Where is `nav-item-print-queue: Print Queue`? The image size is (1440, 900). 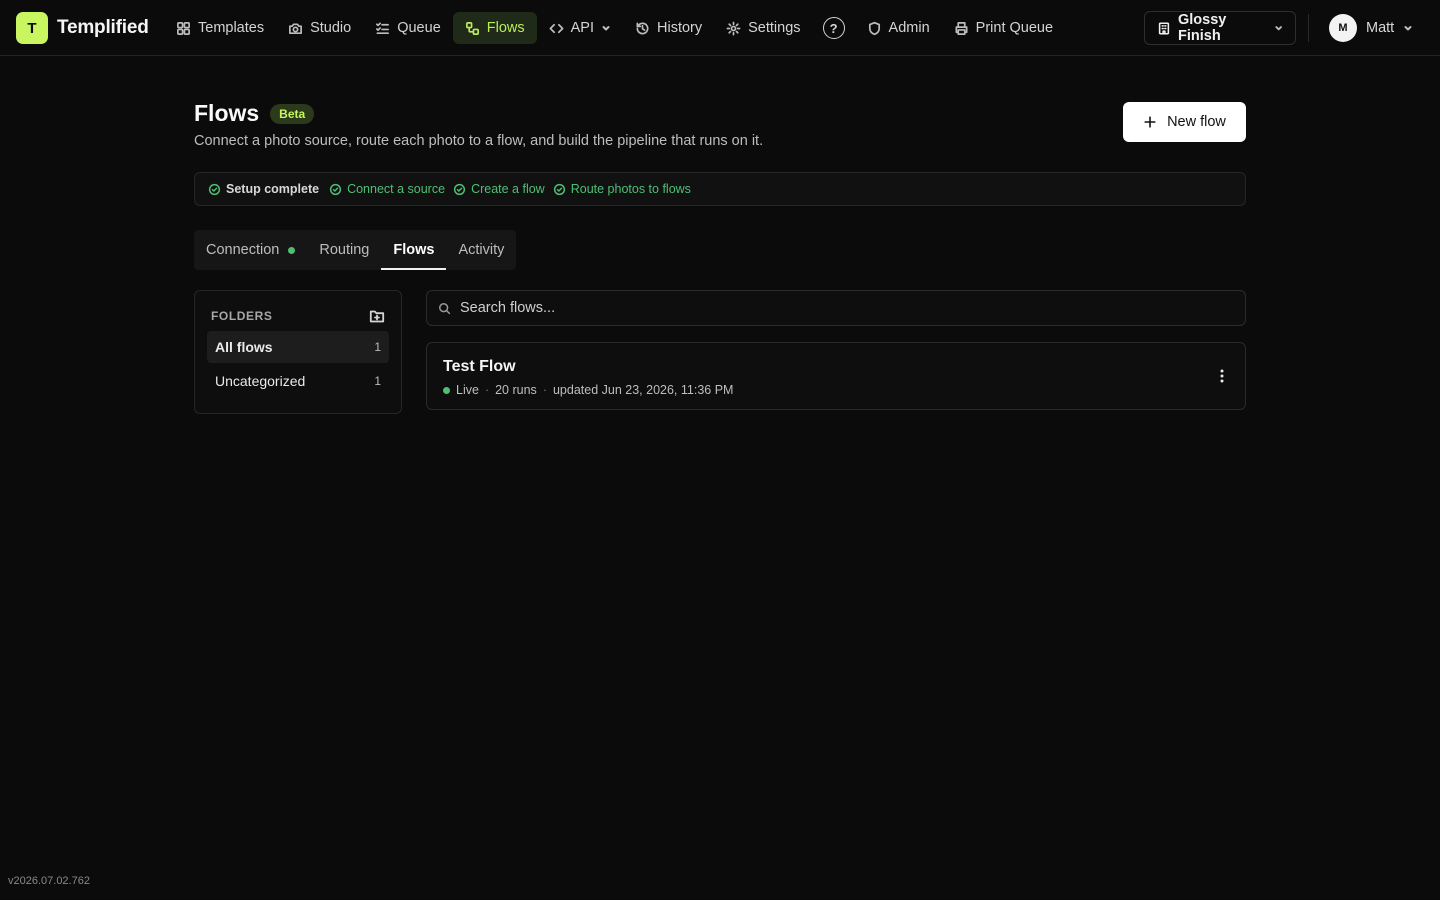 nav-item-print-queue: Print Queue is located at coordinates (1003, 28).